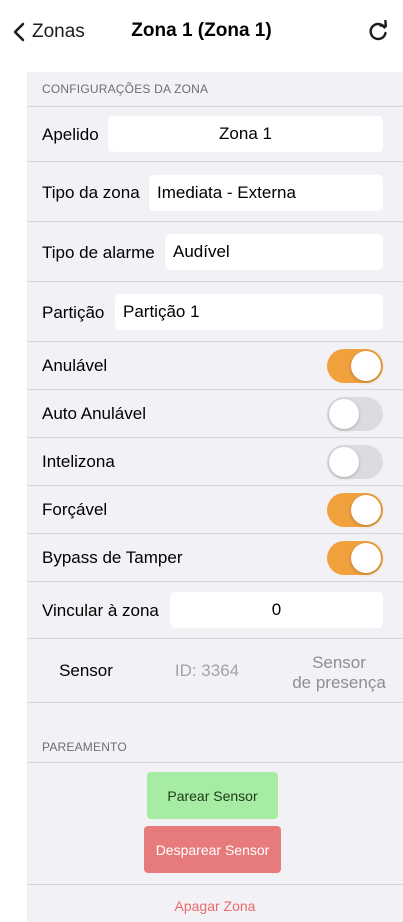 The height and width of the screenshot is (922, 403). I want to click on partition-row: Partição Partição 1, so click(215, 311).